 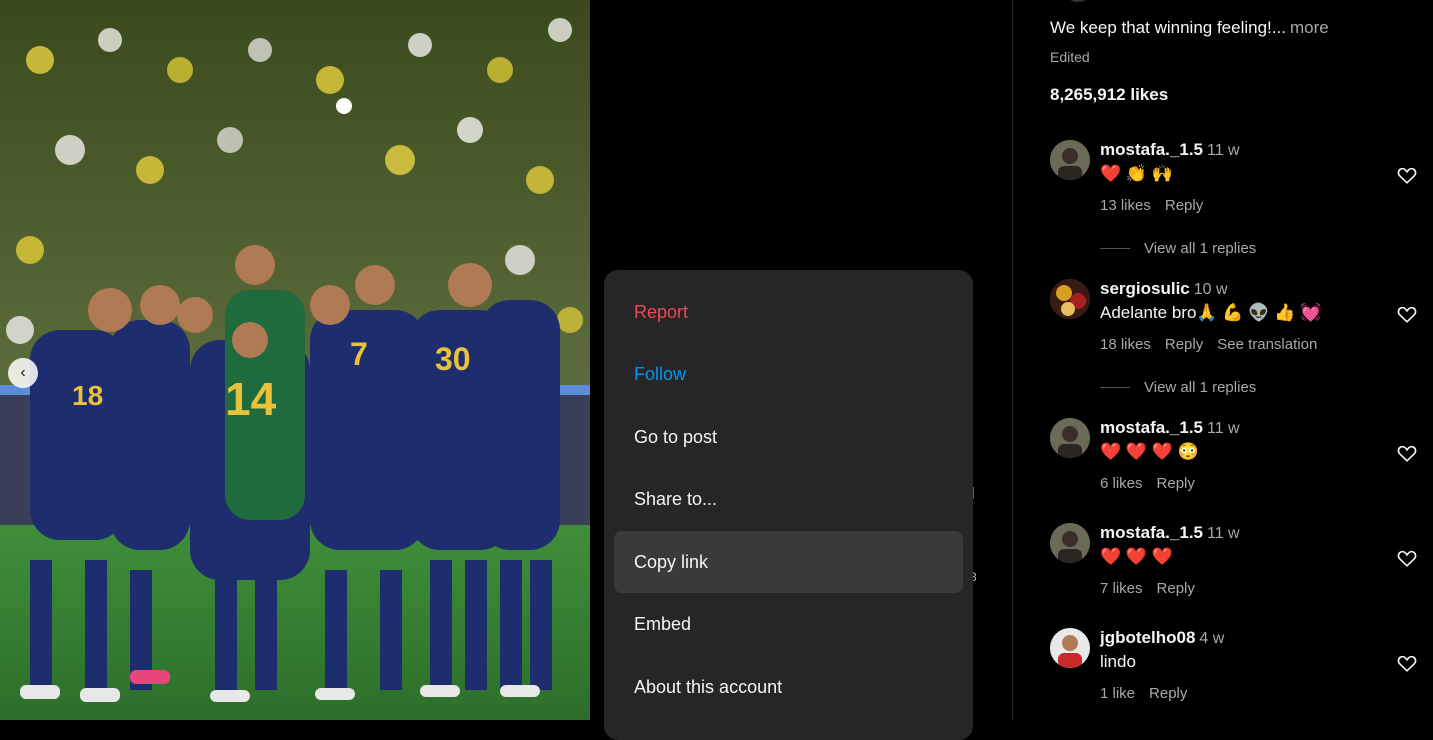 What do you see at coordinates (788, 437) in the screenshot?
I see `menu-item-go-to-post: Go to post` at bounding box center [788, 437].